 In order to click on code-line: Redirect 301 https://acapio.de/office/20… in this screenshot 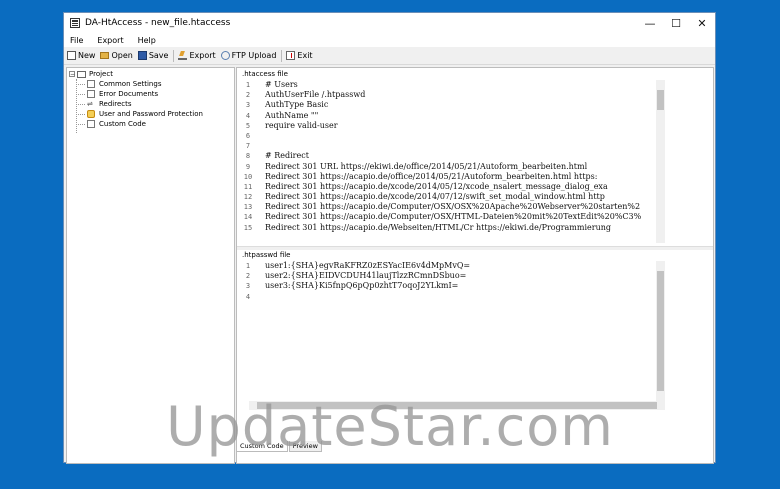, I will do `click(453, 177)`.